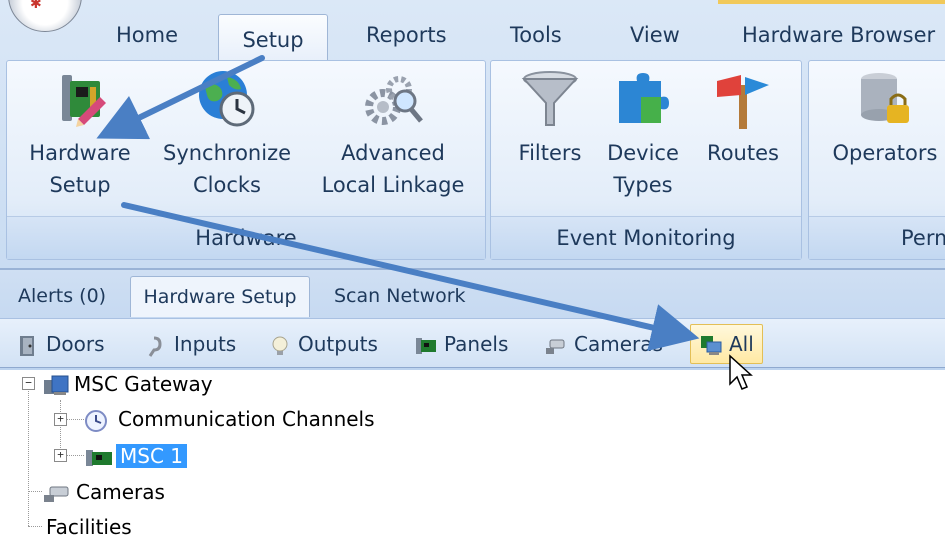  I want to click on clock-channel-icon, so click(96, 420).